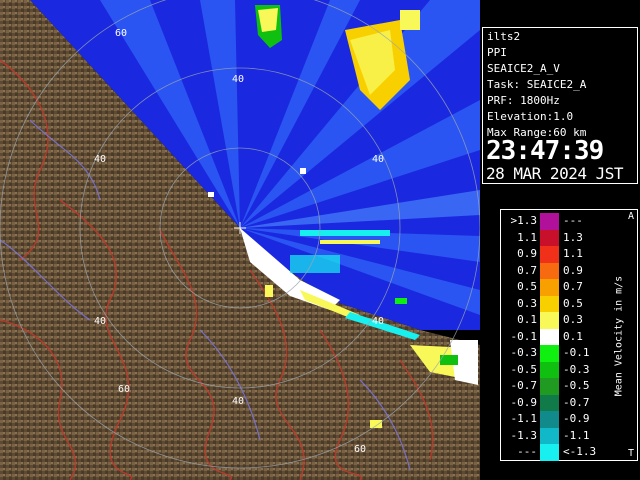 Image resolution: width=640 pixels, height=480 pixels. What do you see at coordinates (630, 216) in the screenshot?
I see `legend-top-mark: A` at bounding box center [630, 216].